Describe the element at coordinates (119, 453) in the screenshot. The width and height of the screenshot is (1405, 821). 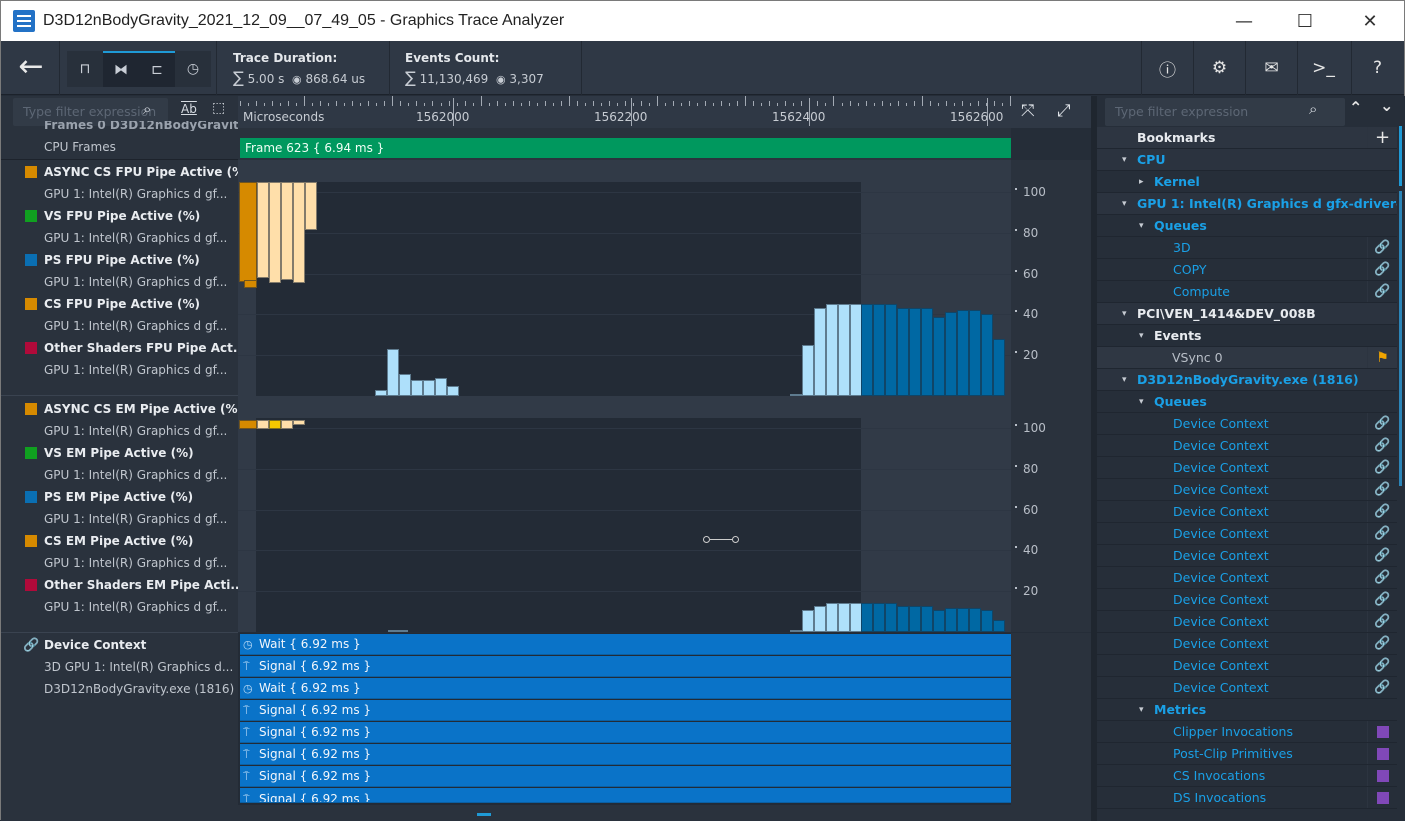
I see `em-metric-title: VS EM Pipe Active (%)` at that location.